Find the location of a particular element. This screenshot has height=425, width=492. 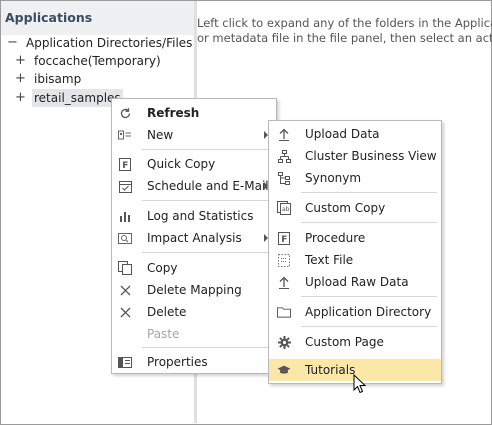

delete-icon is located at coordinates (125, 312).